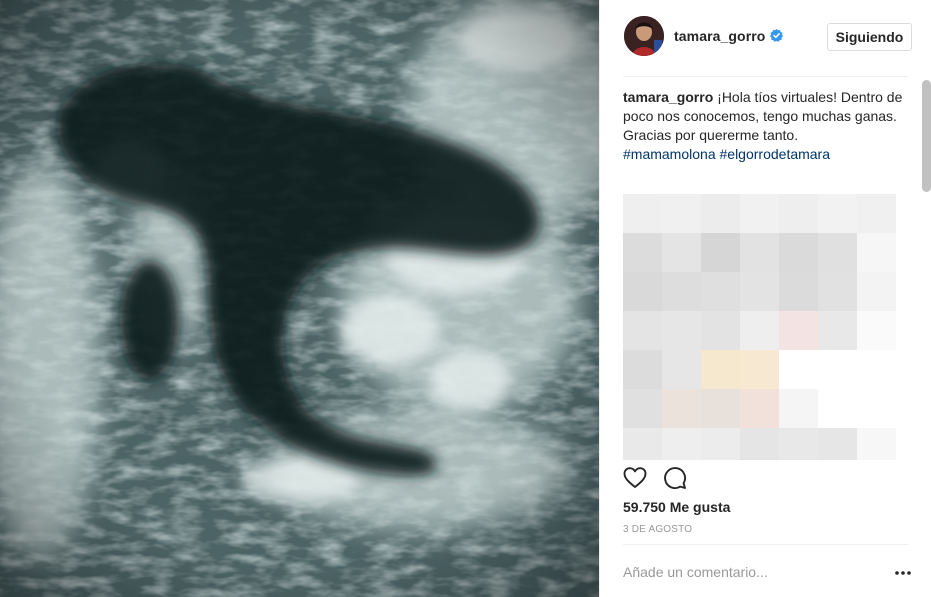 This screenshot has width=931, height=597. What do you see at coordinates (903, 572) in the screenshot?
I see `more-options-icon` at bounding box center [903, 572].